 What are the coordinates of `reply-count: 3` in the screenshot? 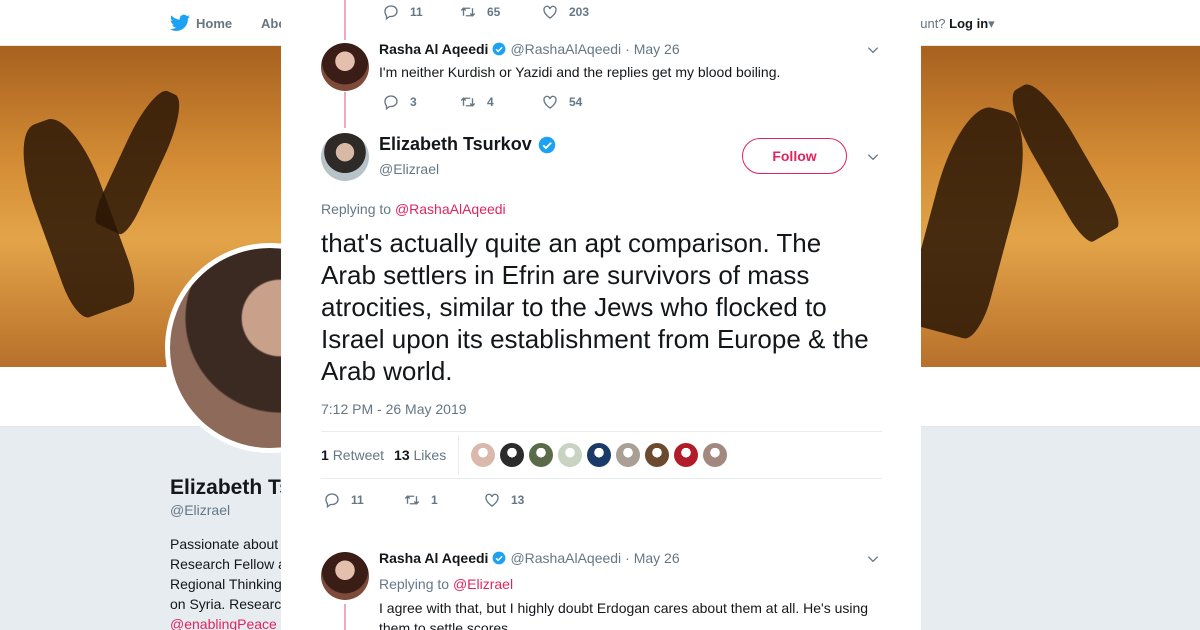 It's located at (413, 102).